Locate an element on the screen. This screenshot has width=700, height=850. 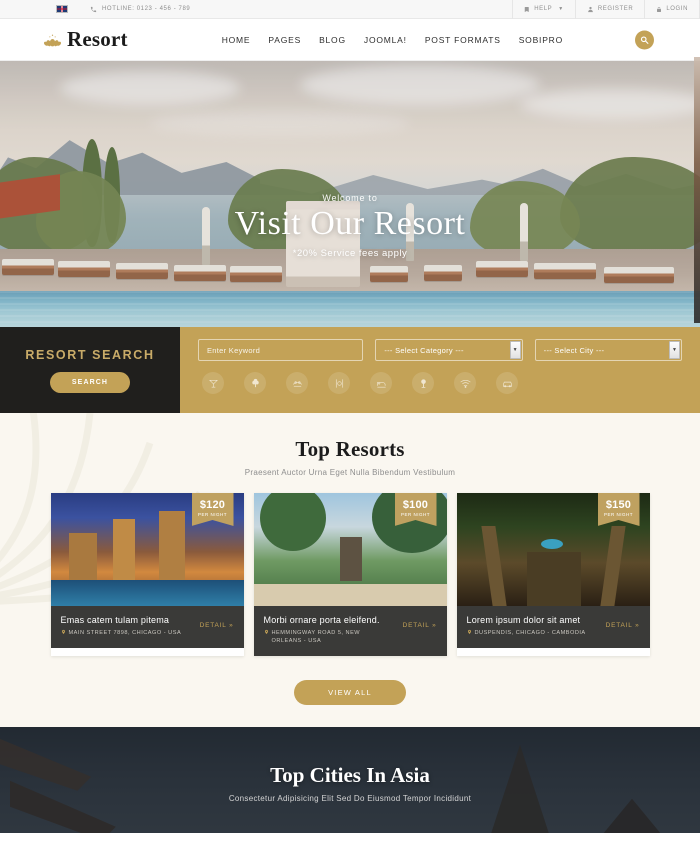
resort-card-location: MAIN STREET 7898, CHICAGO - USA is located at coordinates (125, 633).